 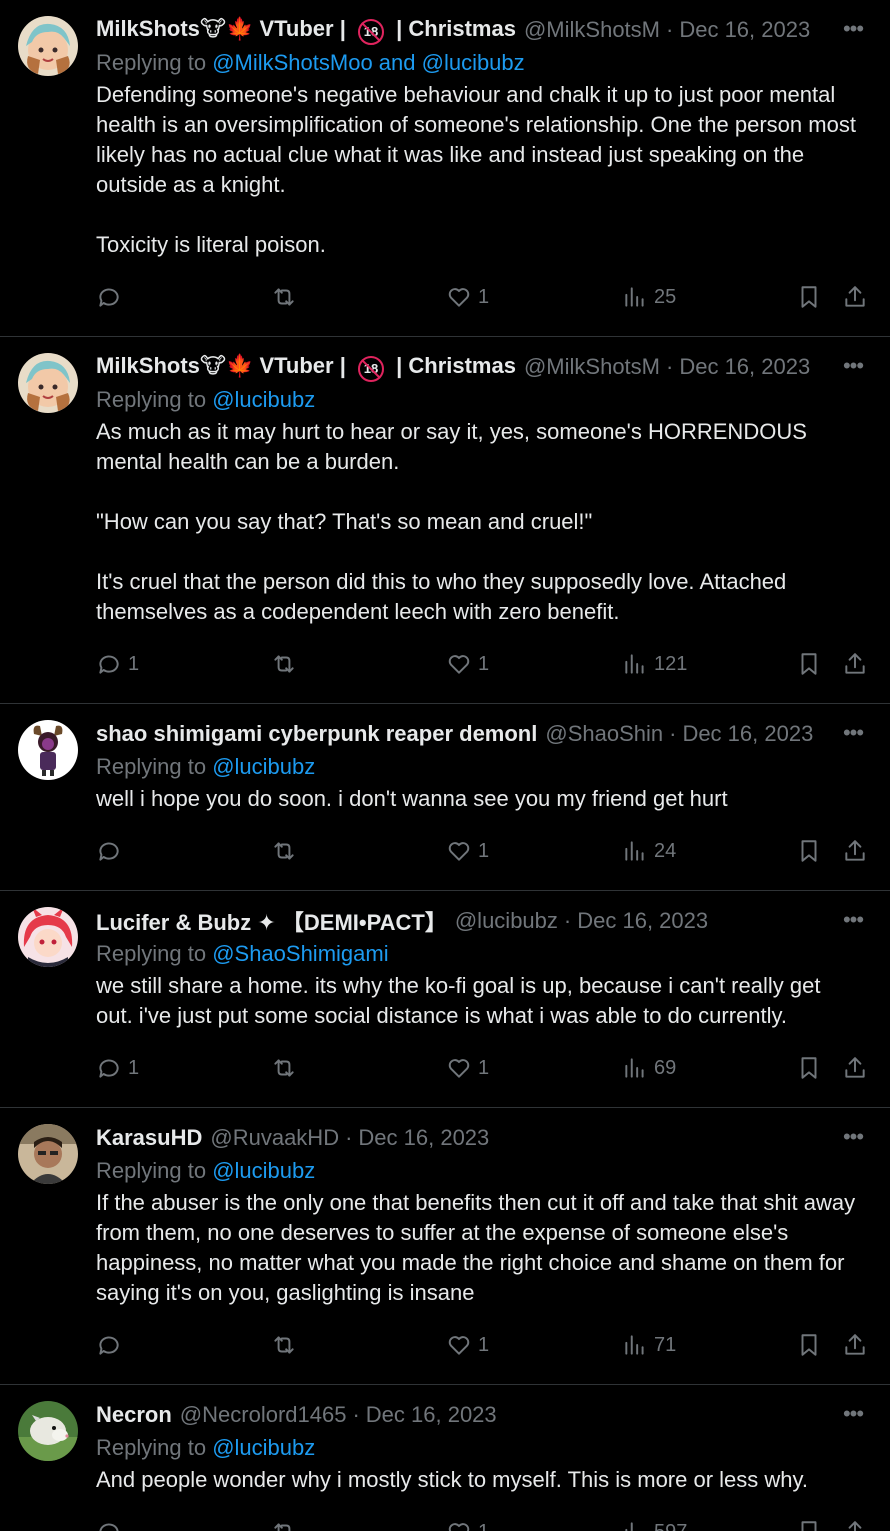 I want to click on display-name: shao shimigami cyberpunk reaper demonl, so click(x=316, y=734).